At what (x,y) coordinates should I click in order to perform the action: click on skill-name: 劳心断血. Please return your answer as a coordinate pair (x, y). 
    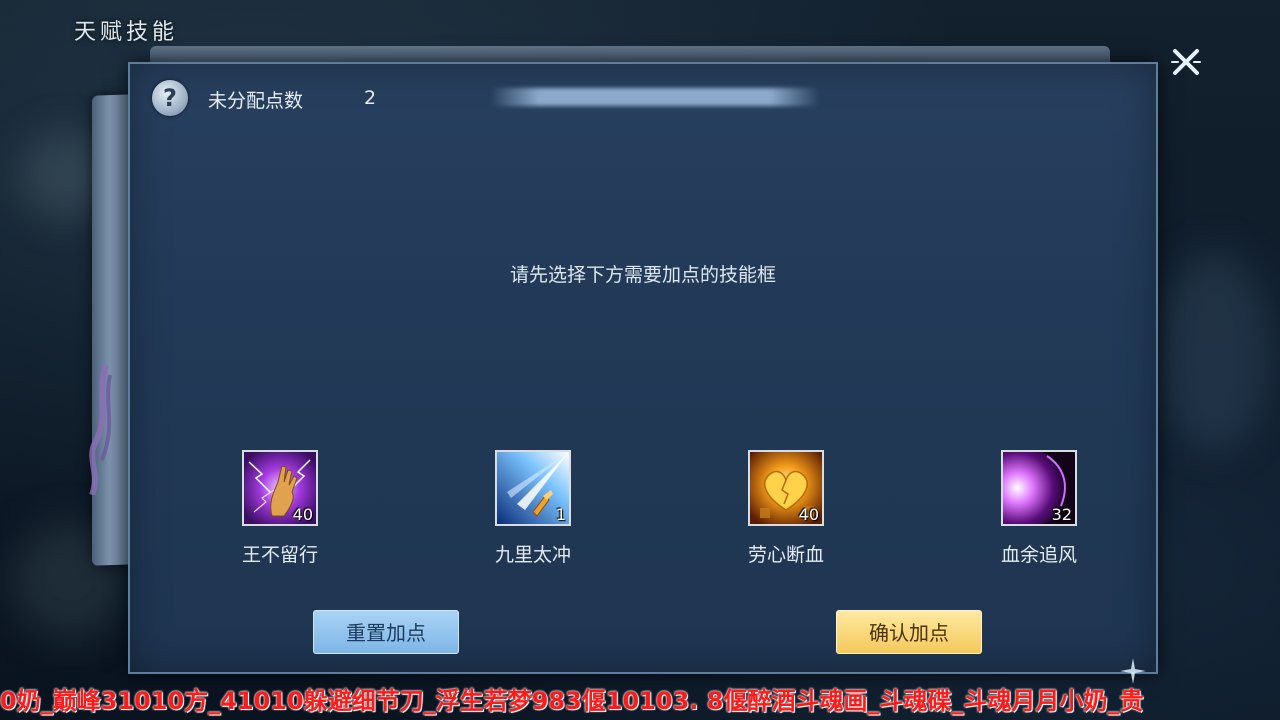
    Looking at the image, I should click on (785, 555).